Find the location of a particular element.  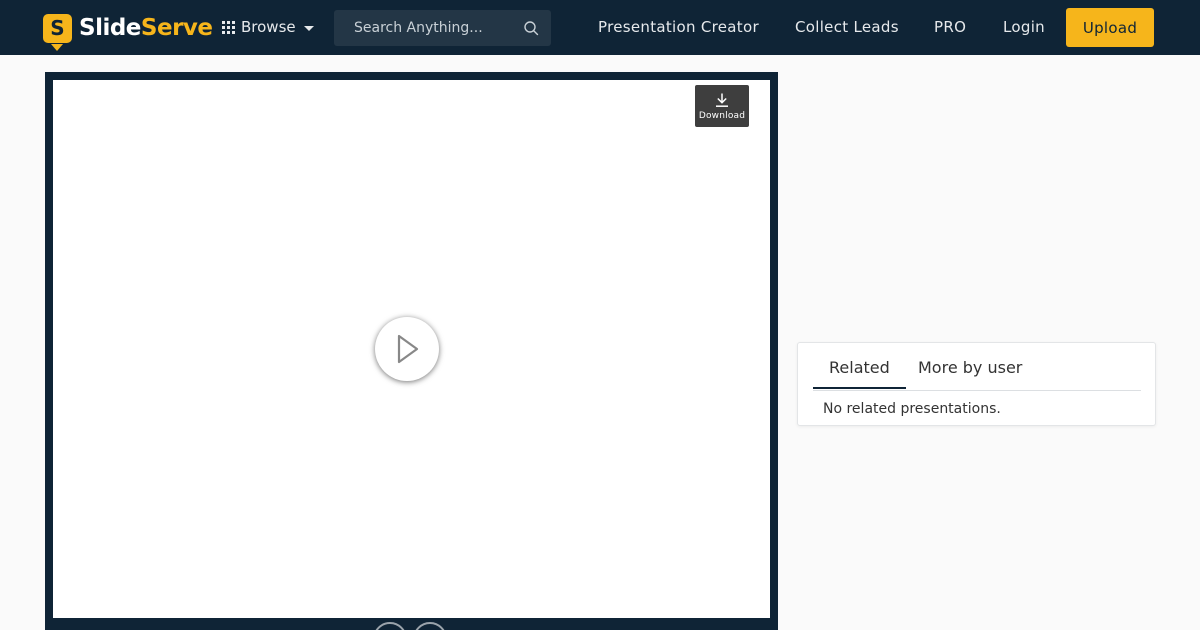

play-button is located at coordinates (407, 349).